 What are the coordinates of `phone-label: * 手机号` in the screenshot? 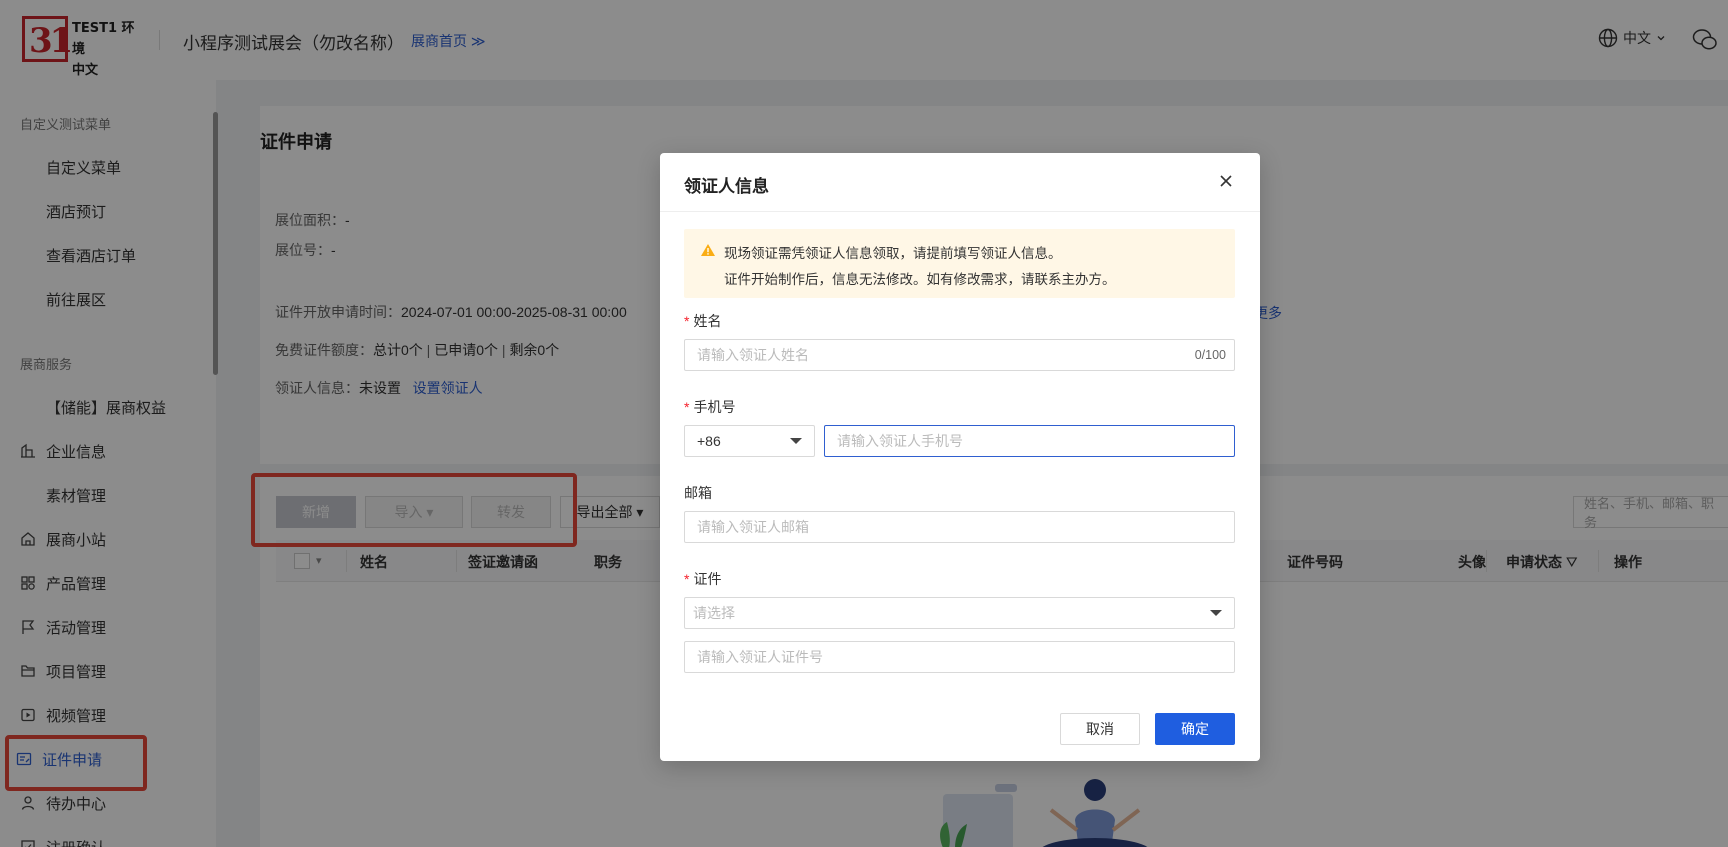 It's located at (709, 407).